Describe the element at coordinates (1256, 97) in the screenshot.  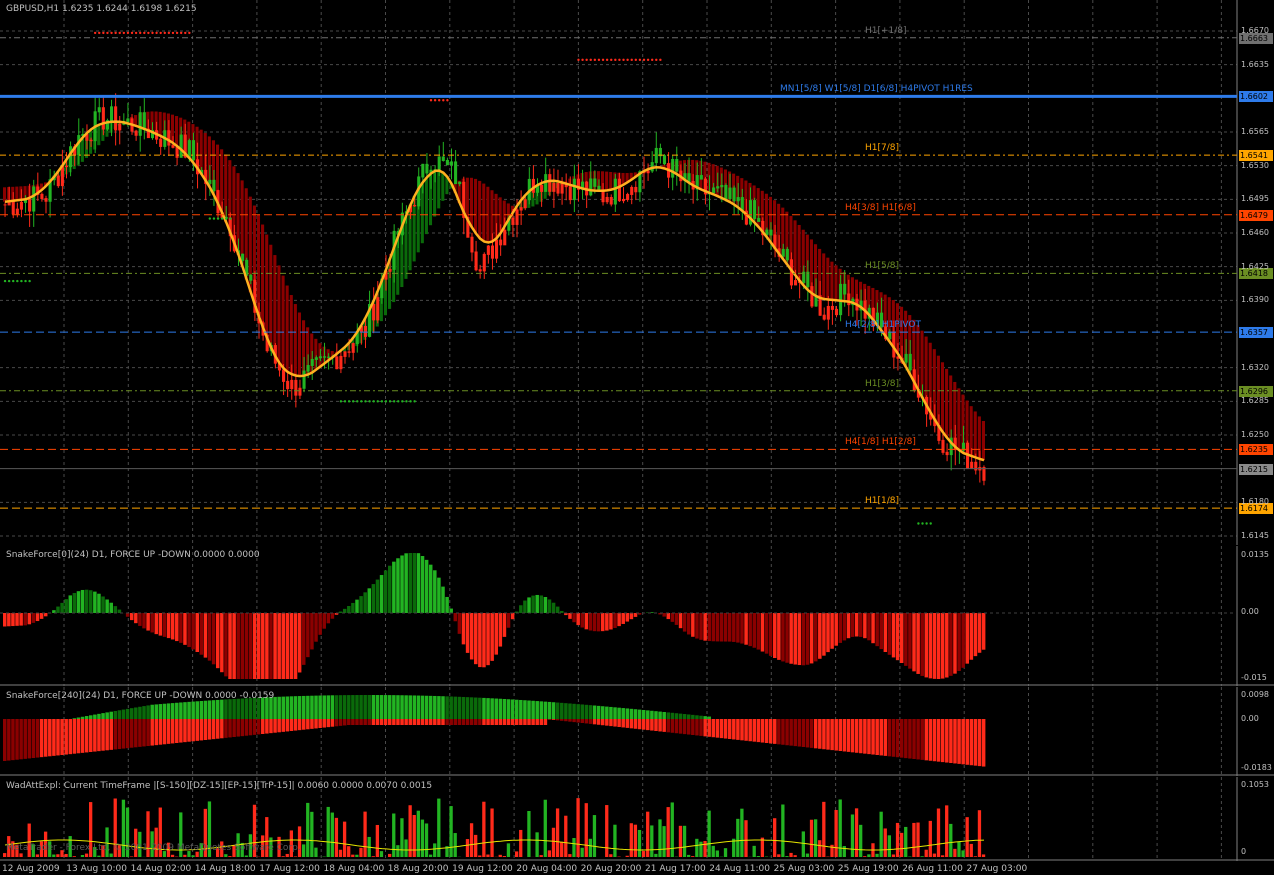
I see `price-label: 1.6602` at that location.